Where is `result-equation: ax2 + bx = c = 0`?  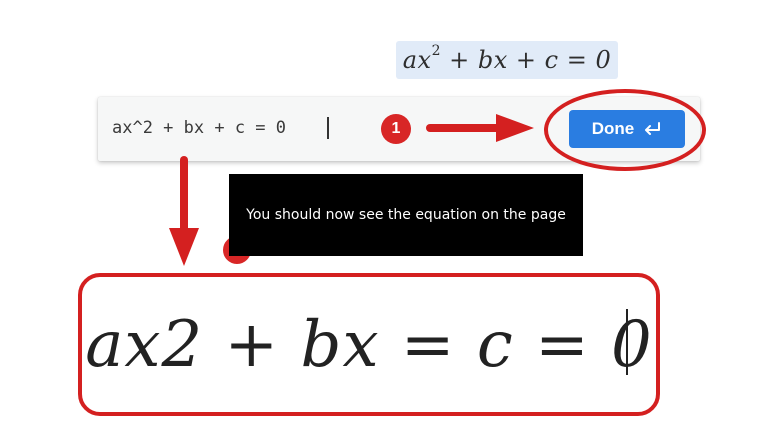
result-equation: ax2 + bx = c = 0 is located at coordinates (369, 344).